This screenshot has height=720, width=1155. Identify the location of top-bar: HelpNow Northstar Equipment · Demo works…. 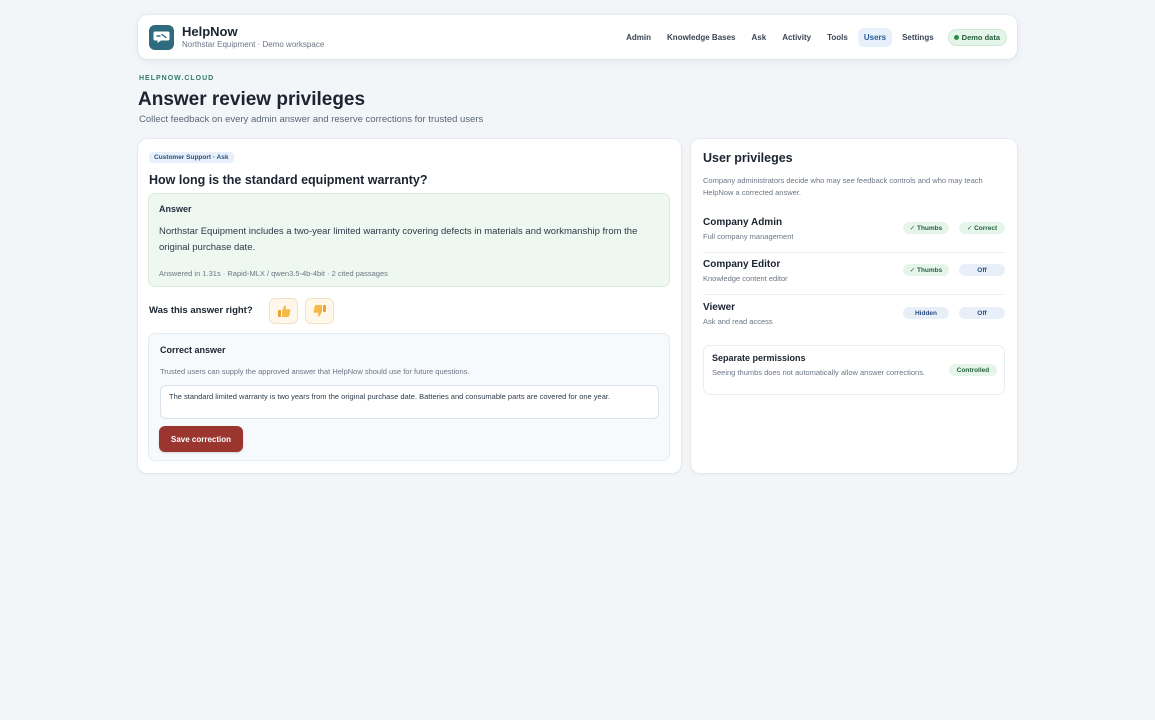
(577, 37).